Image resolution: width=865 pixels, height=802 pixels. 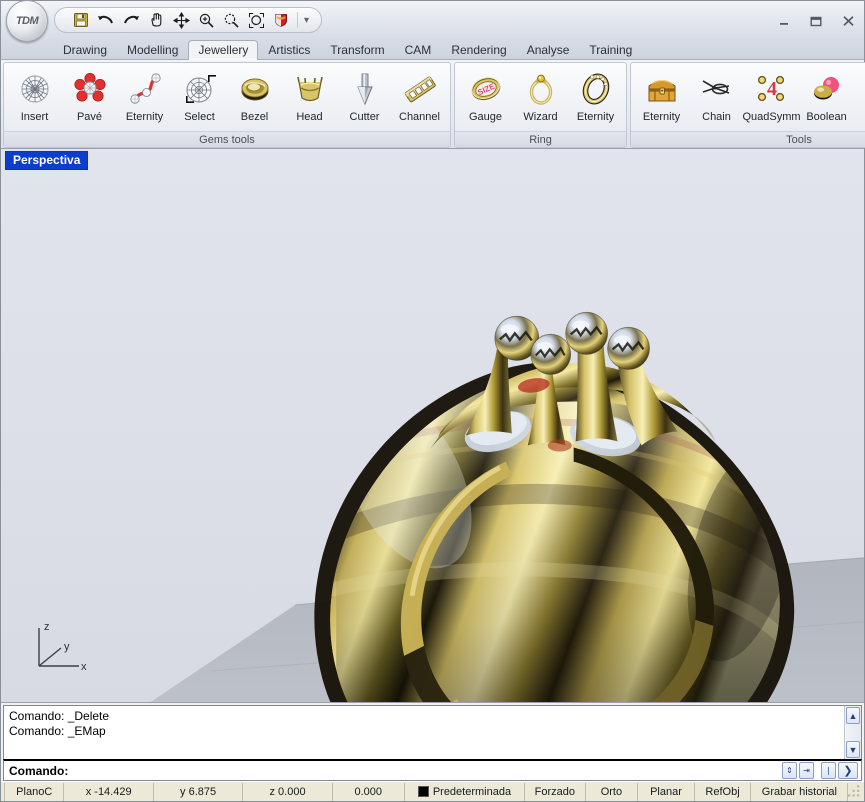 What do you see at coordinates (555, 791) in the screenshot?
I see `status-toggle-forzado: Forzado` at bounding box center [555, 791].